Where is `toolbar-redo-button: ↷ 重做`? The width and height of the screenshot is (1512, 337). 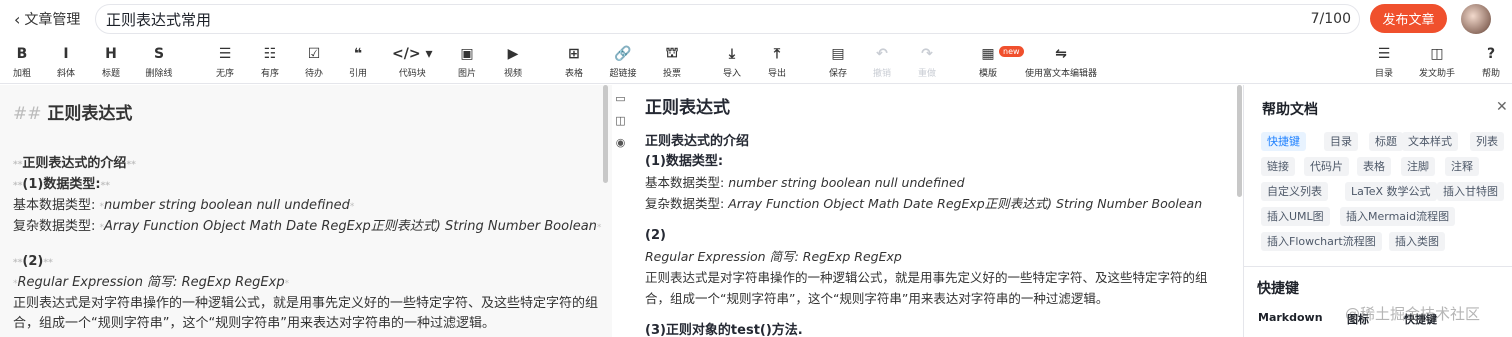 toolbar-redo-button: ↷ 重做 is located at coordinates (927, 62).